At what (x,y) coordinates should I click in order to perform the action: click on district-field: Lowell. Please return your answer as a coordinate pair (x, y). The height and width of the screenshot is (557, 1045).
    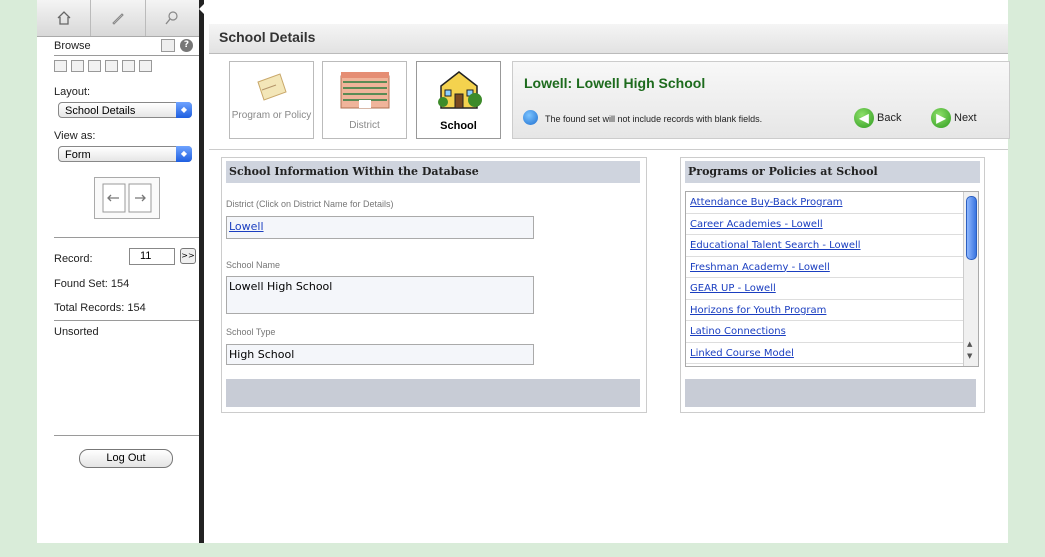
    Looking at the image, I should click on (380, 227).